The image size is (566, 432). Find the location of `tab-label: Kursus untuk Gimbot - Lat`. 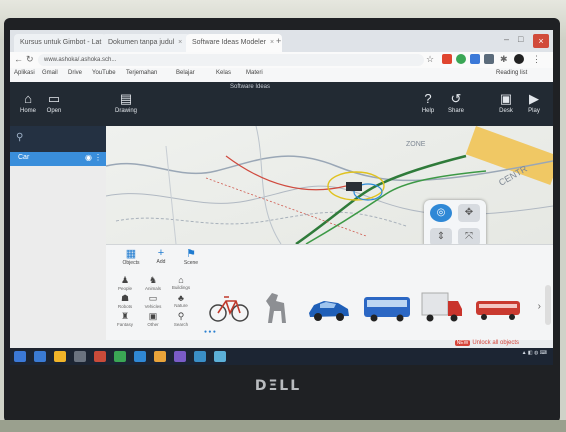

tab-label: Kursus untuk Gimbot - Lat is located at coordinates (61, 42).